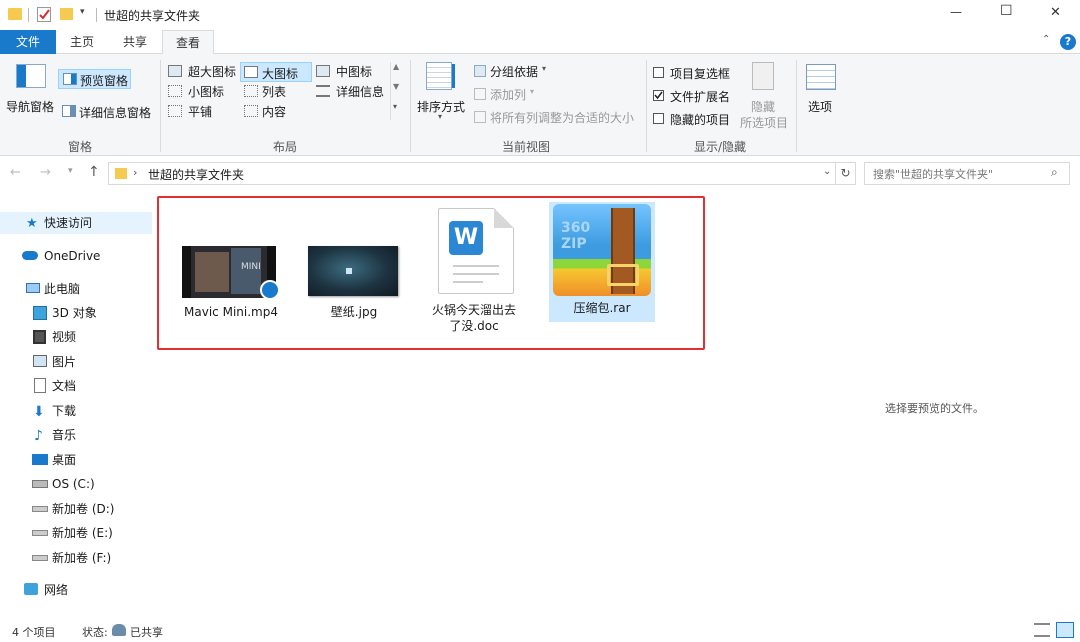 The height and width of the screenshot is (642, 1080). What do you see at coordinates (453, 76) in the screenshot?
I see `sort-arrow-icon` at bounding box center [453, 76].